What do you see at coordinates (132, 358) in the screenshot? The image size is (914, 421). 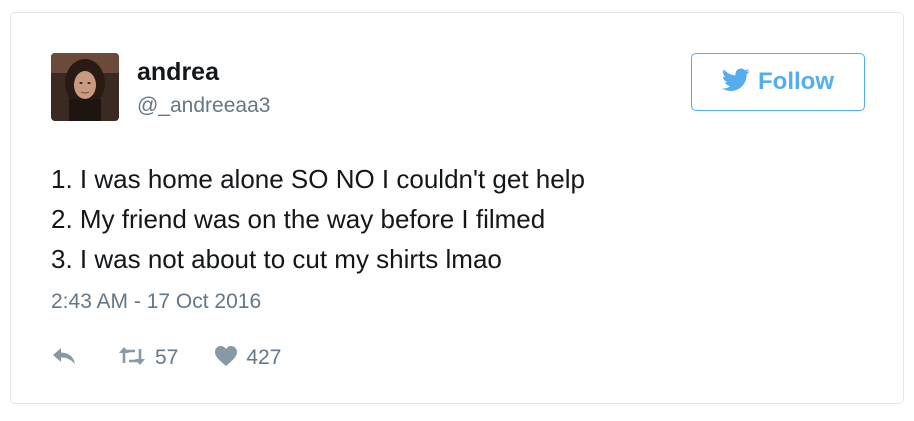 I see `retweet-icon` at bounding box center [132, 358].